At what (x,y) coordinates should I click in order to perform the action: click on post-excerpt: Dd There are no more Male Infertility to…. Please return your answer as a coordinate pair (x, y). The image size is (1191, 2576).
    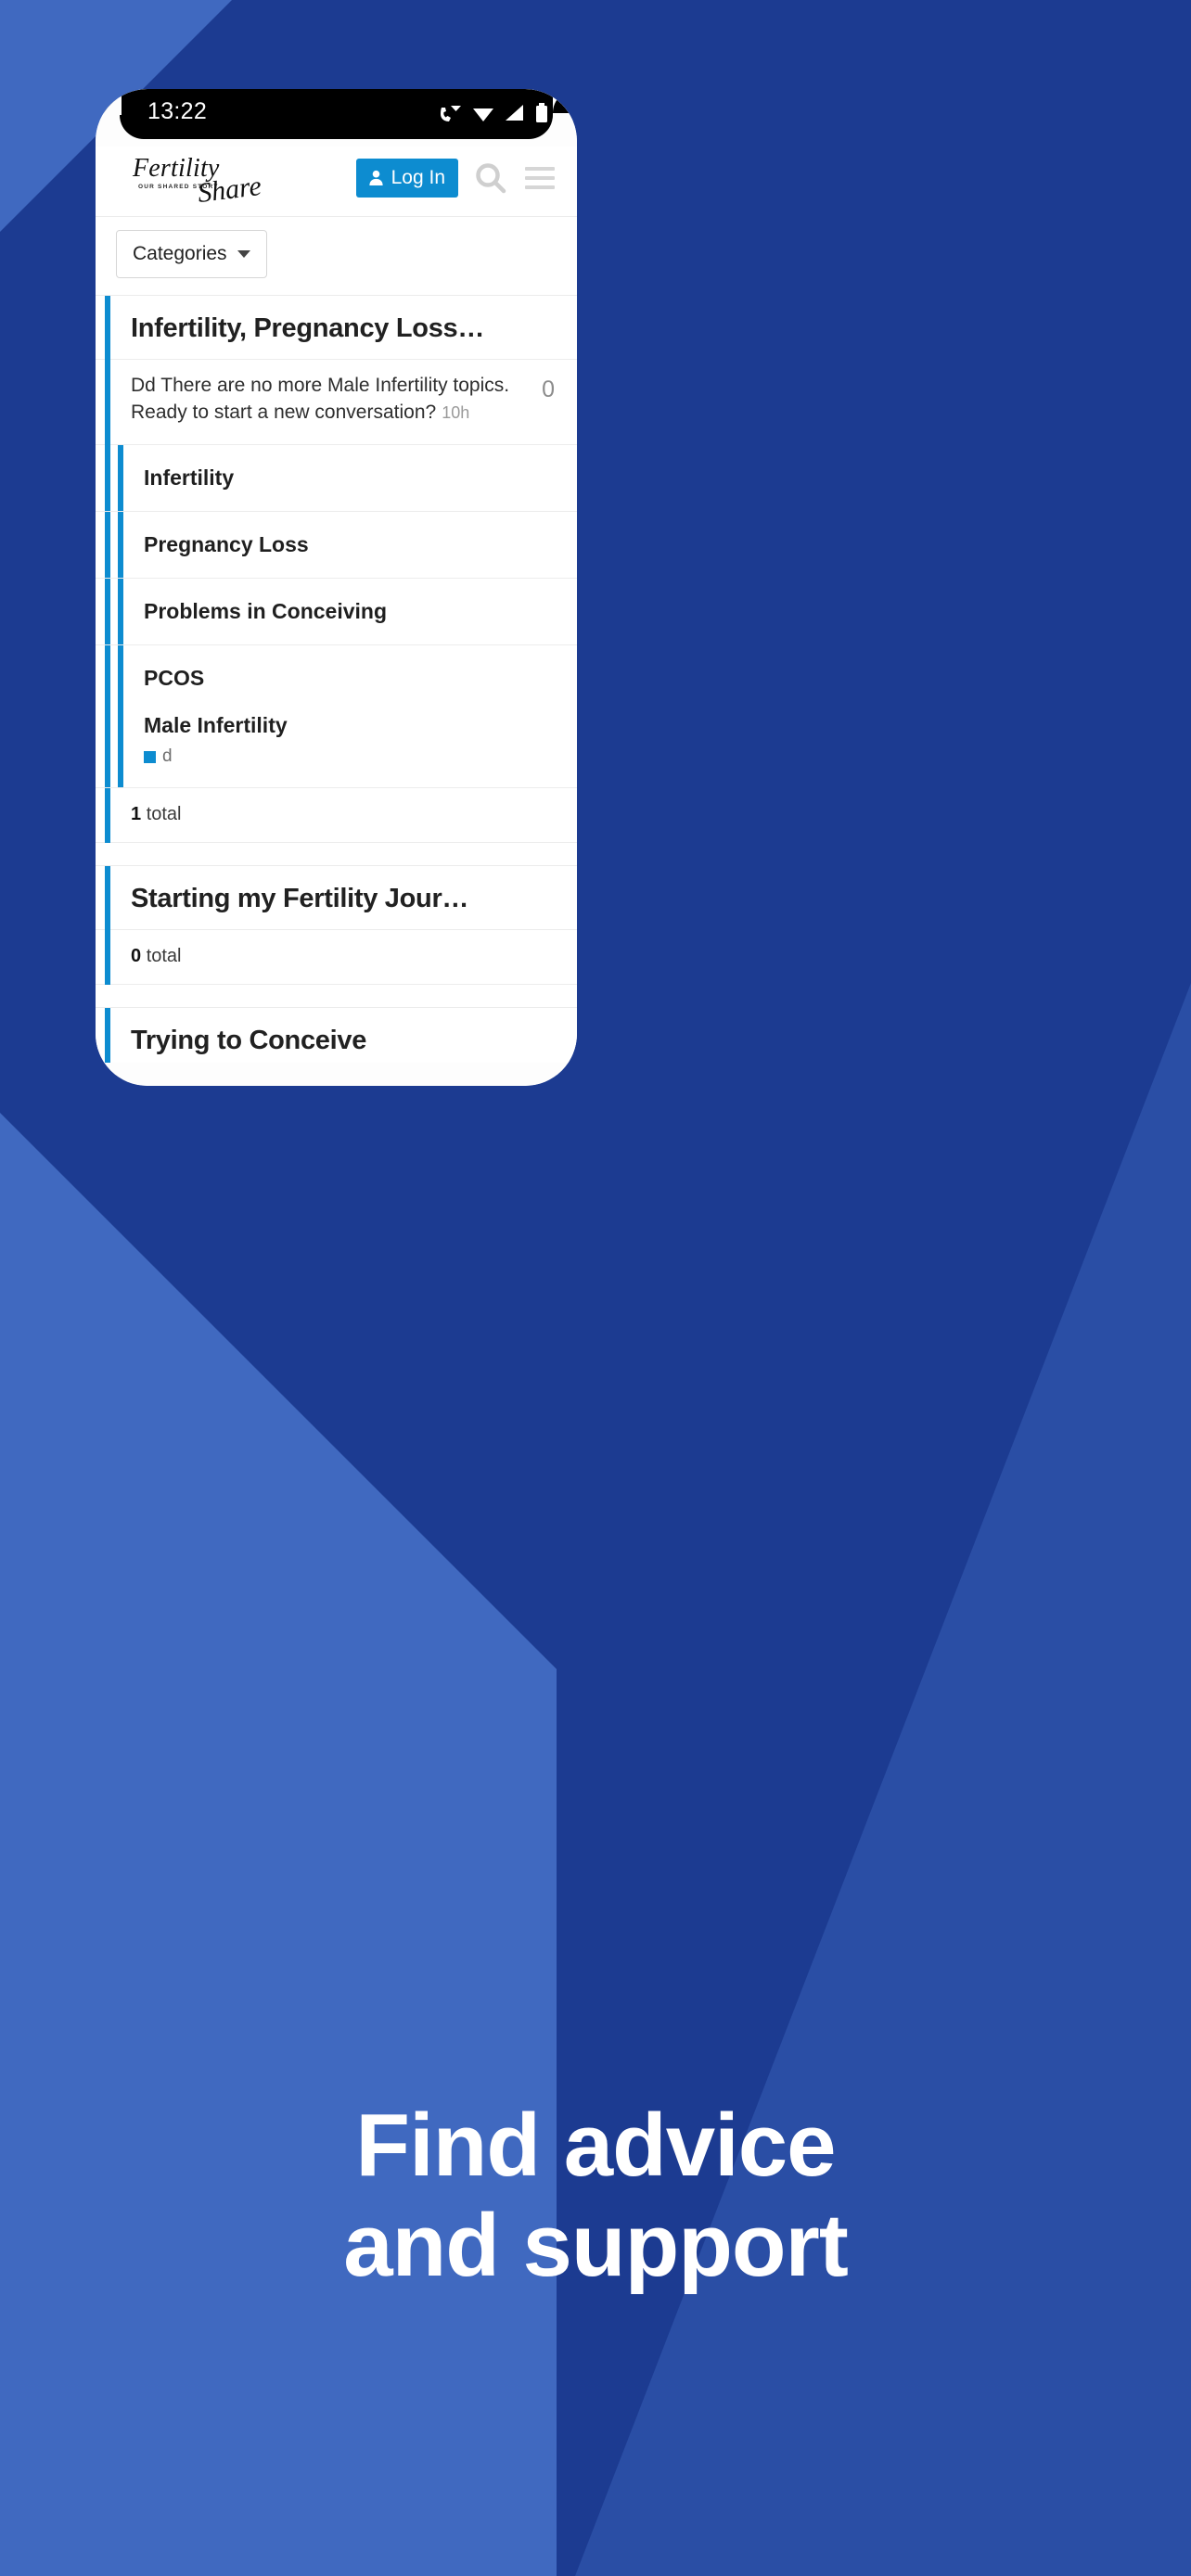
    Looking at the image, I should click on (336, 400).